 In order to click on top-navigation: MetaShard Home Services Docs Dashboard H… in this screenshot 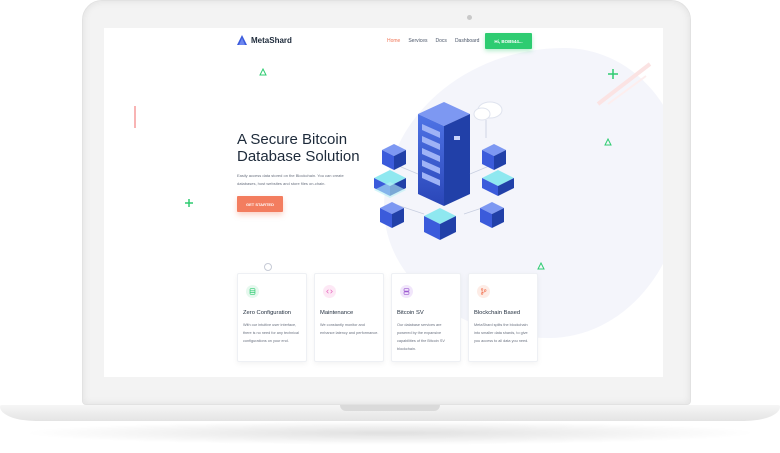, I will do `click(383, 41)`.